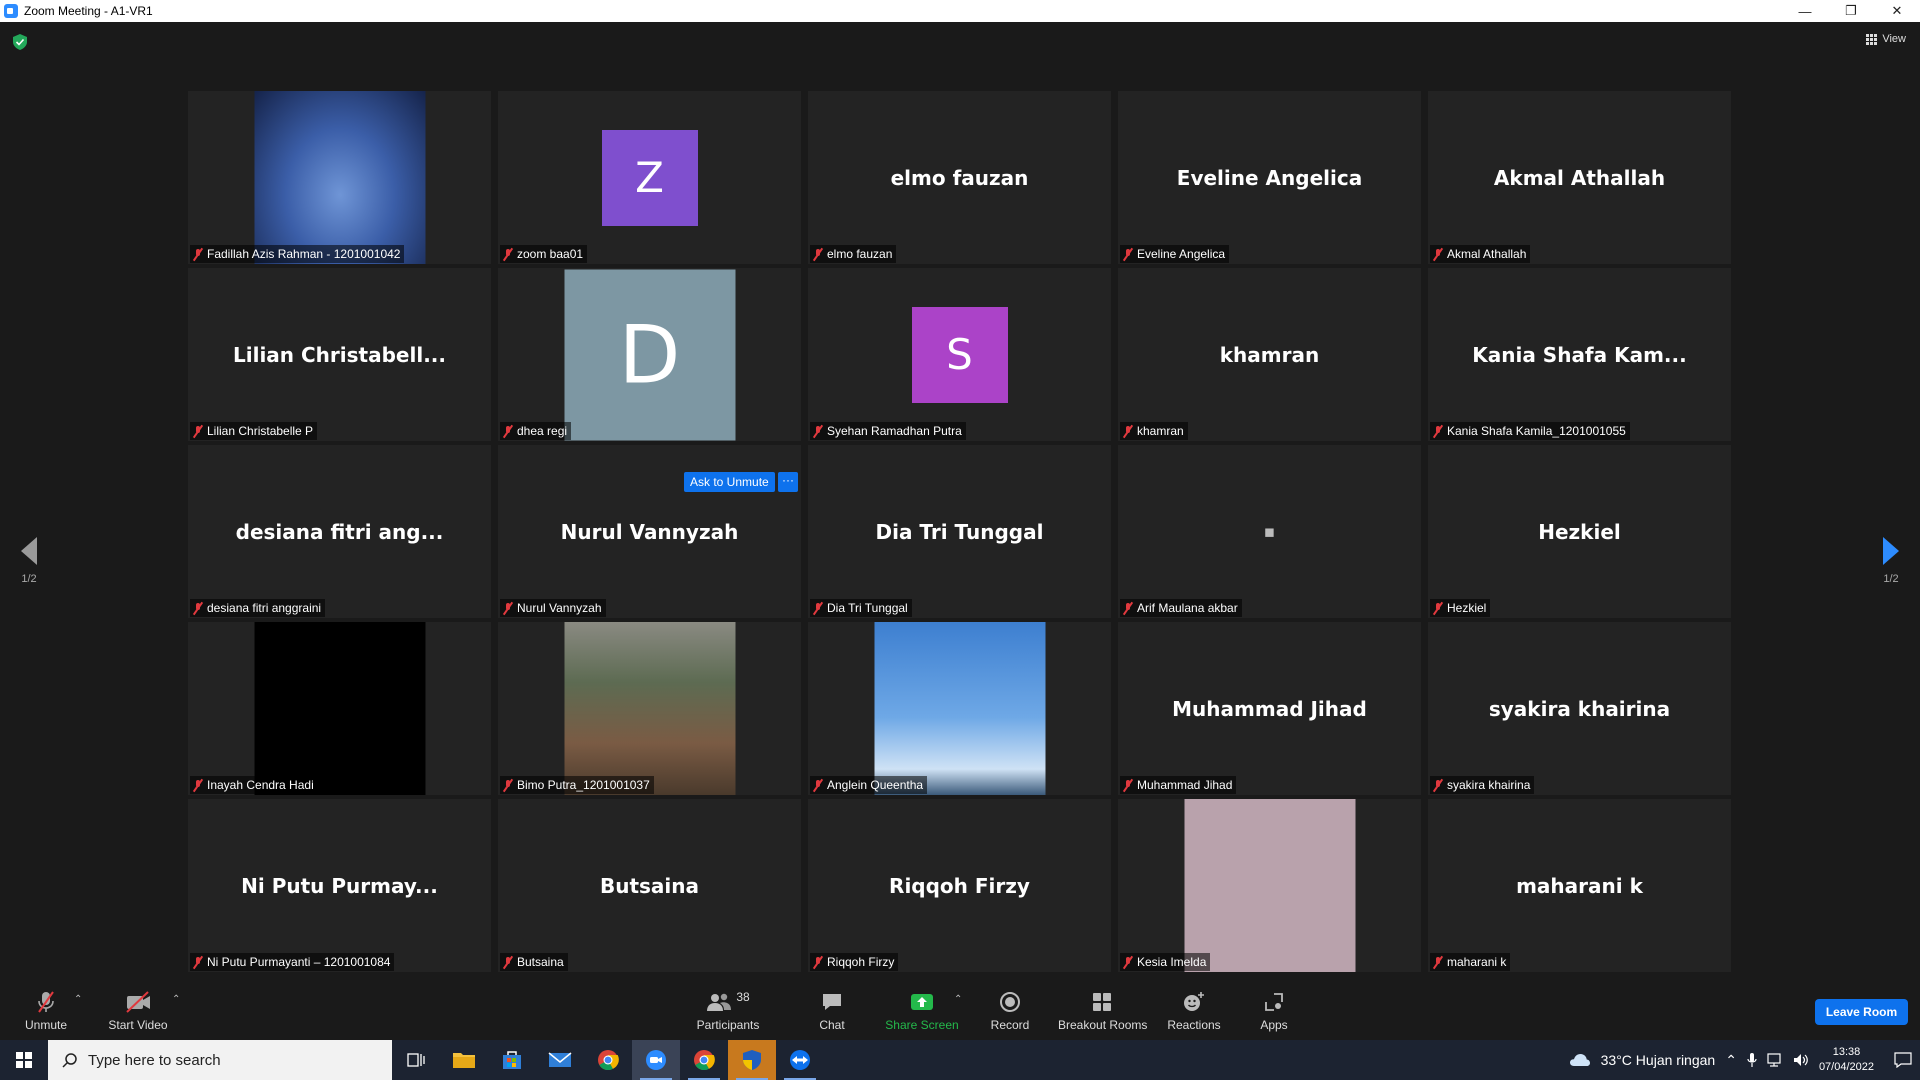  I want to click on more-options-button: ···, so click(788, 482).